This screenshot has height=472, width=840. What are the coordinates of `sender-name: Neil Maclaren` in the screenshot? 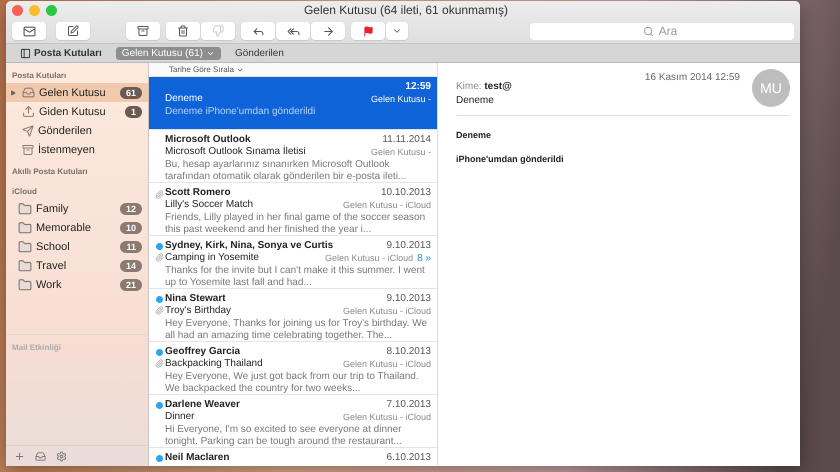 It's located at (197, 458).